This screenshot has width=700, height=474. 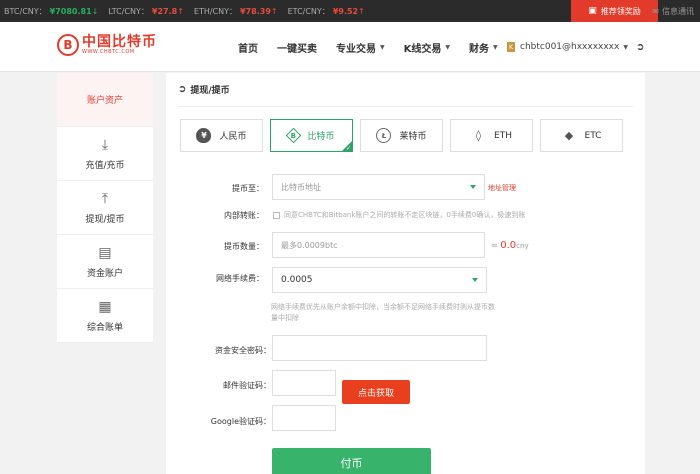 What do you see at coordinates (105, 219) in the screenshot?
I see `sidebar-item-label: 提现/提币` at bounding box center [105, 219].